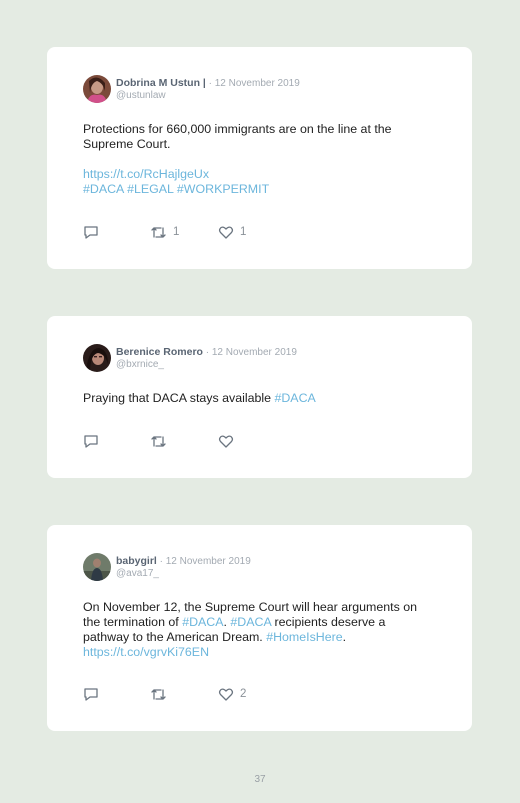 The height and width of the screenshot is (803, 520). I want to click on author-handle: @bxrnice_, so click(140, 364).